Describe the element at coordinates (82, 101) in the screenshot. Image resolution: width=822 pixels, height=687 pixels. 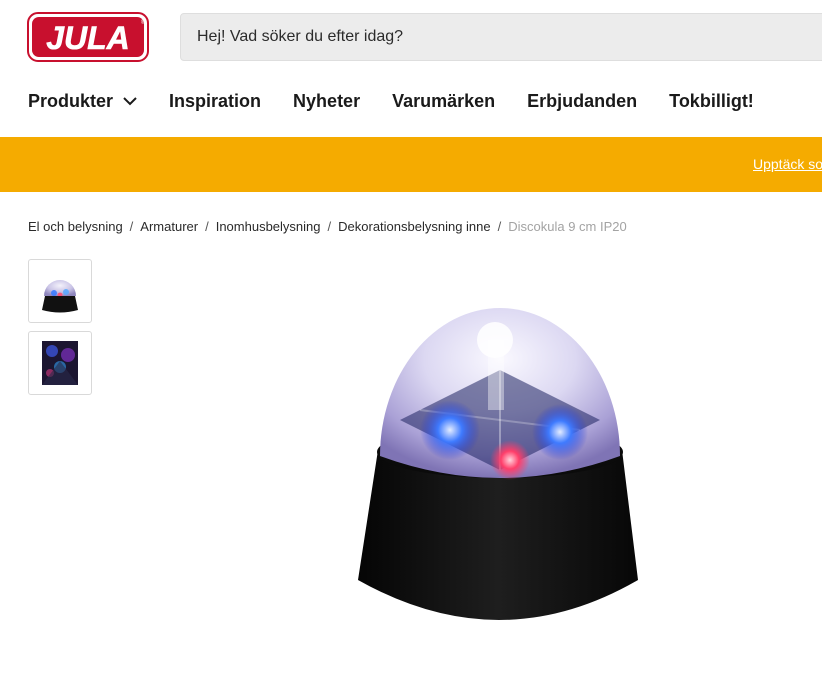
I see `nav-item-produkter: Produkter` at that location.